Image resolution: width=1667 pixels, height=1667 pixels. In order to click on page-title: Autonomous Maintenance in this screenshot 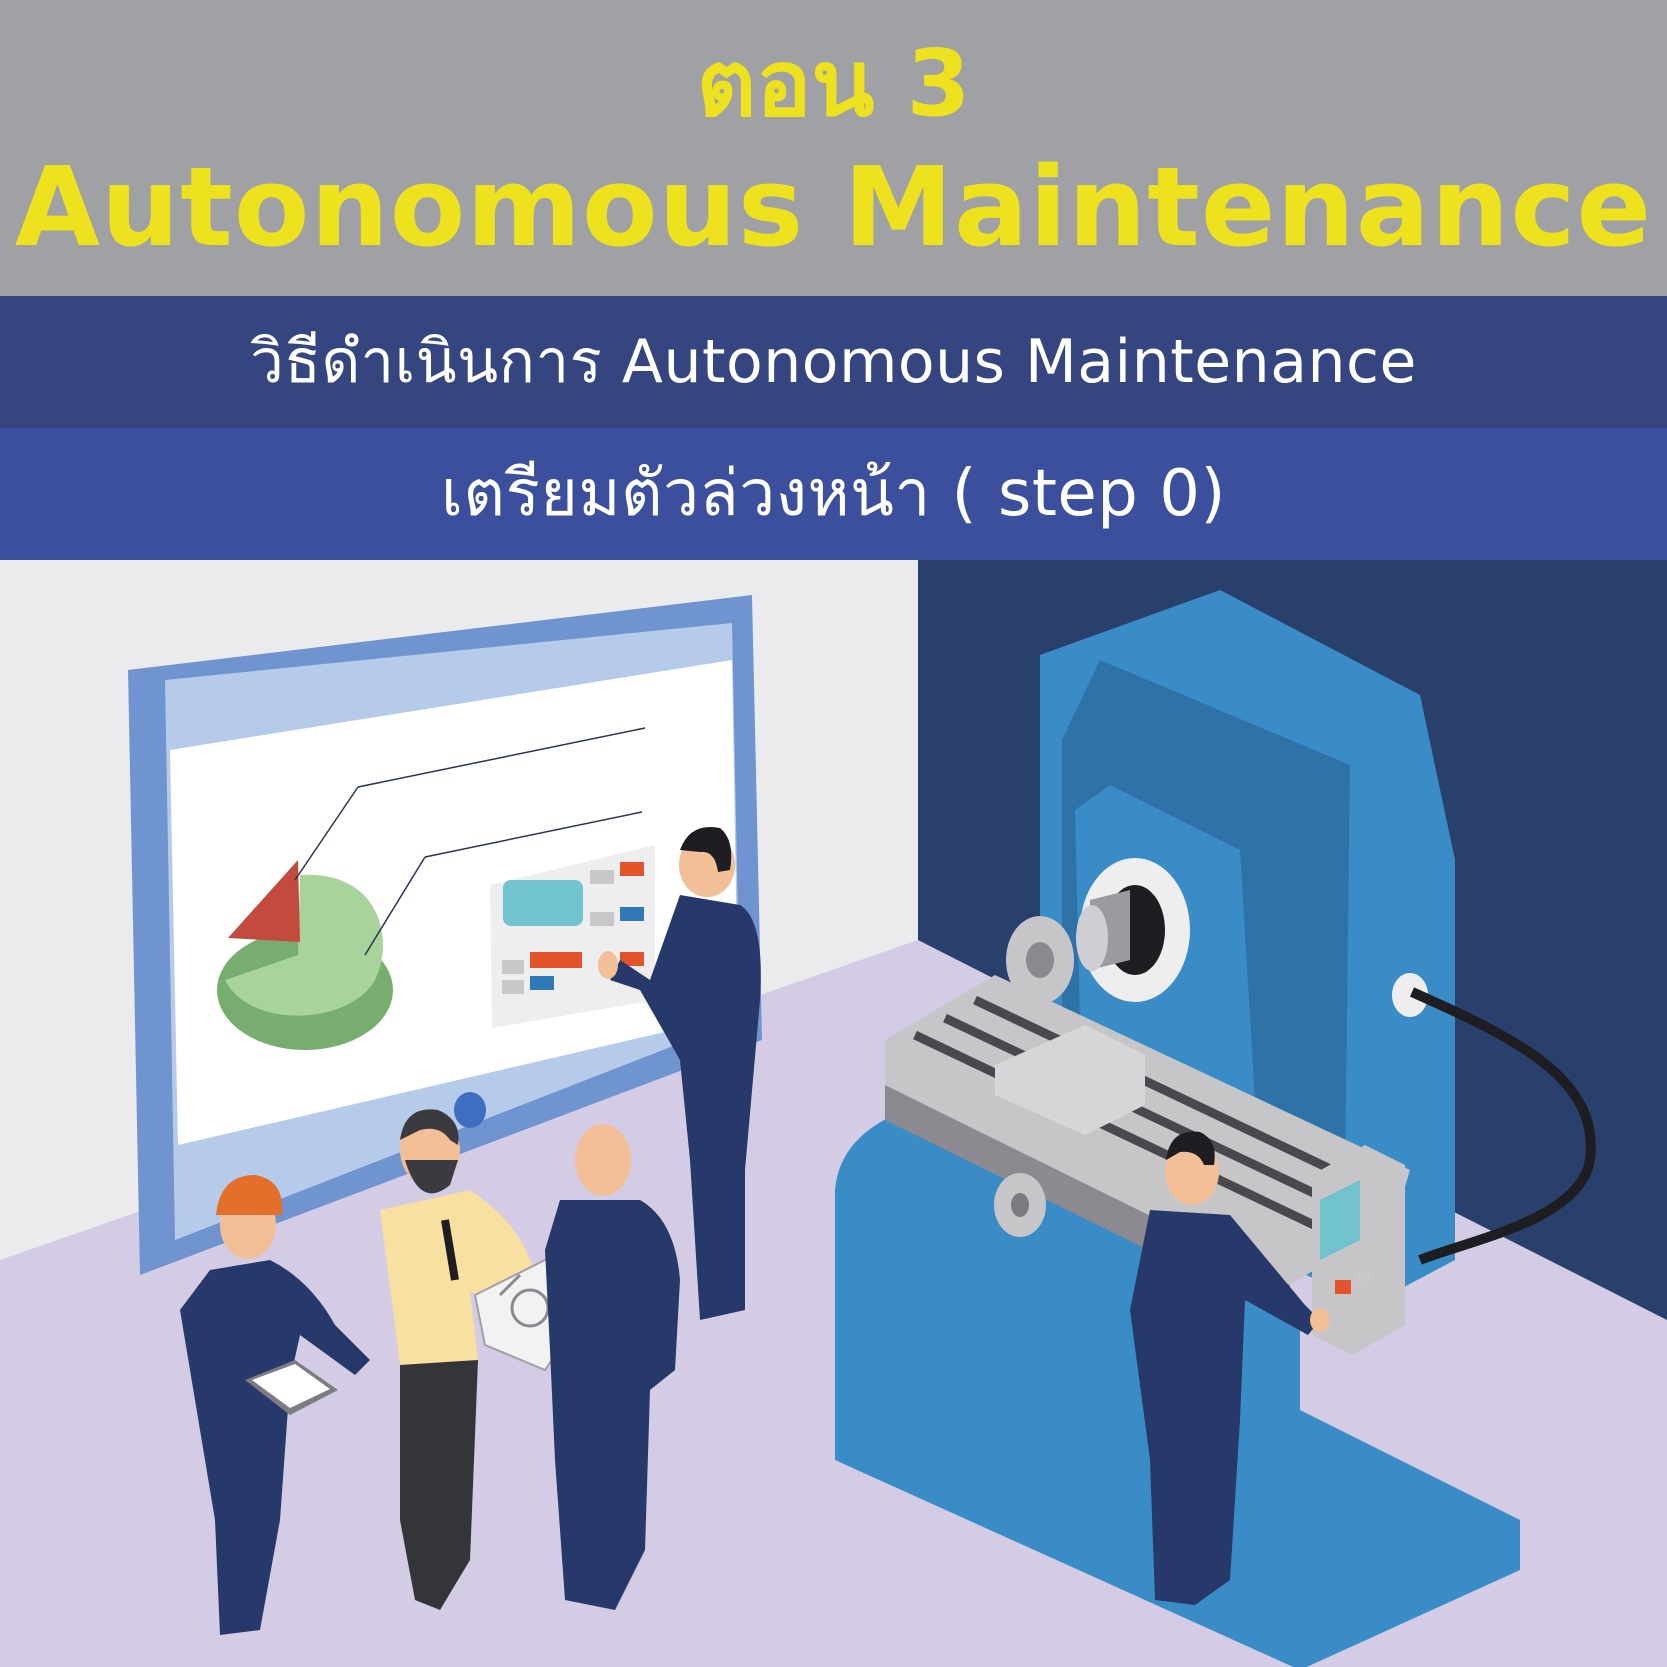, I will do `click(833, 207)`.